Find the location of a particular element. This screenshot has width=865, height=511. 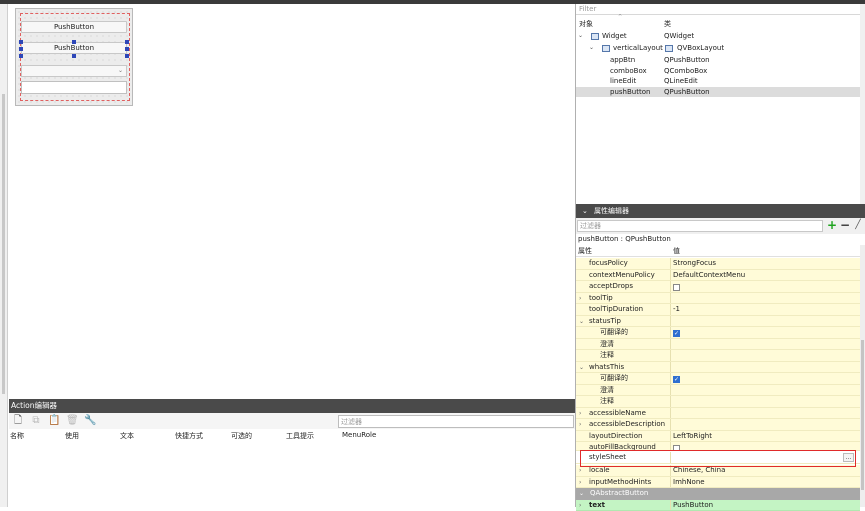

property-row: contextMenuPolicyDefaultContextMenu is located at coordinates (718, 276).